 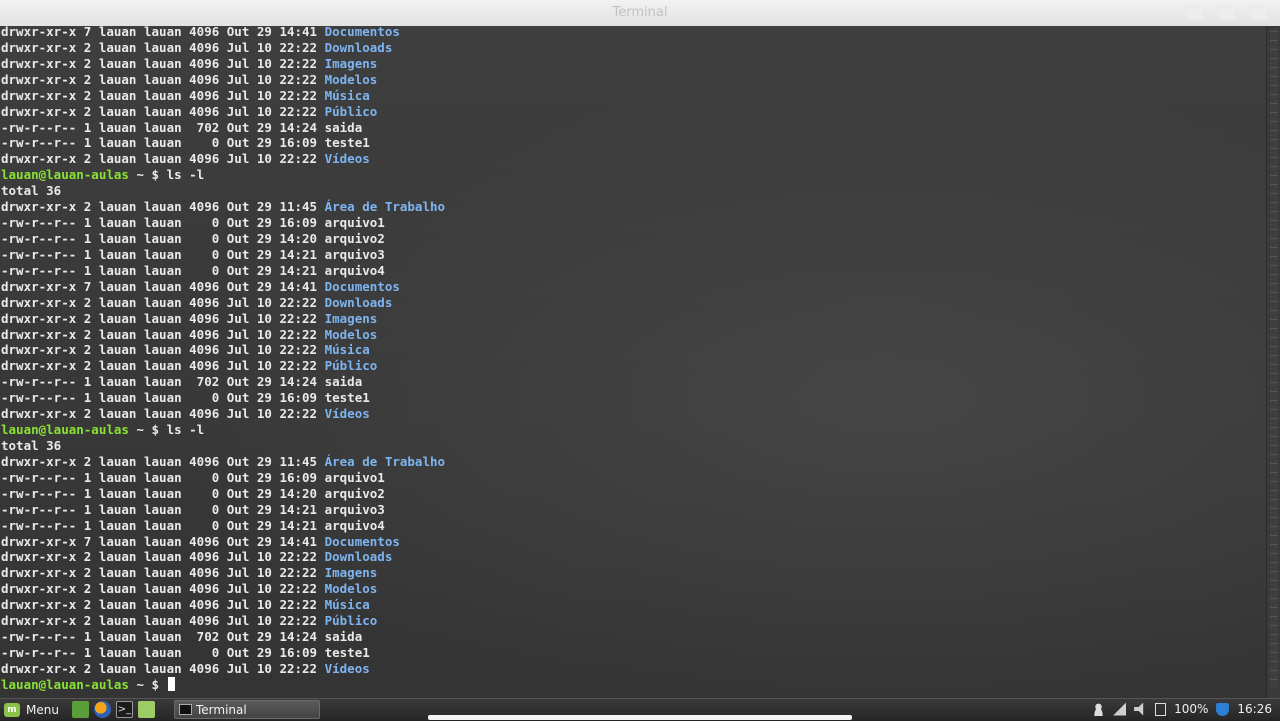 I want to click on notification-strip, so click(x=640, y=717).